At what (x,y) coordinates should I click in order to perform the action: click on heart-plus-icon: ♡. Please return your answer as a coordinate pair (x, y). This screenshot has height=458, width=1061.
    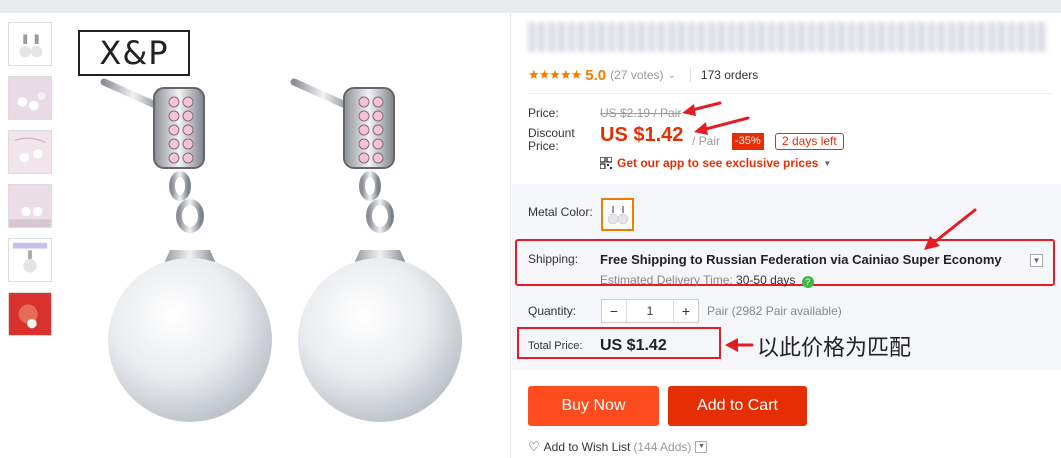
    Looking at the image, I should click on (534, 446).